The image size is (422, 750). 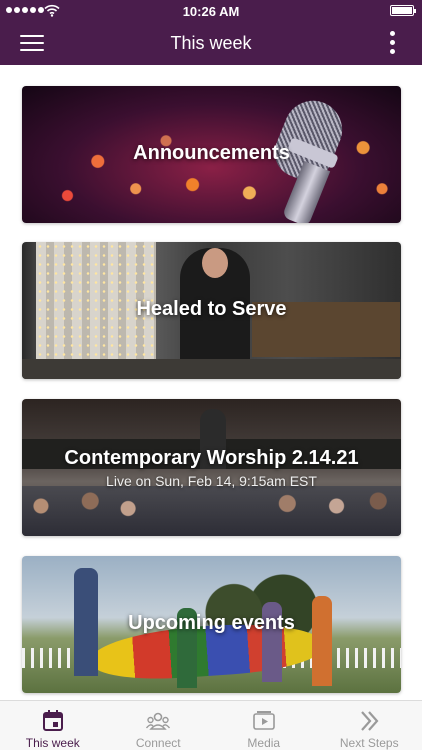 I want to click on card-title: Announcements, so click(x=211, y=153).